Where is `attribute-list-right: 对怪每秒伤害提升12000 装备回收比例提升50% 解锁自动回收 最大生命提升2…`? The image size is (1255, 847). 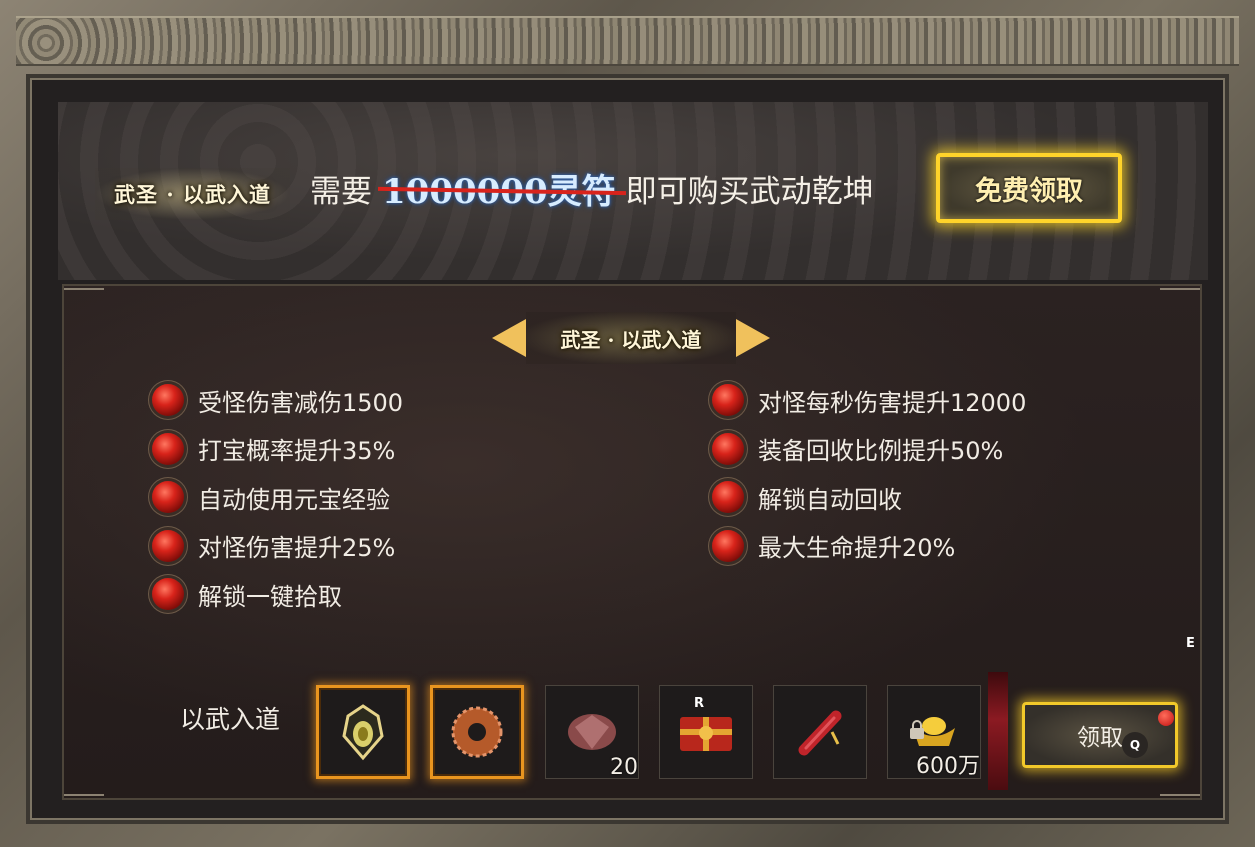 attribute-list-right: 对怪每秒伤害提升12000 装备回收比例提升50% 解锁自动回收 最大生命提升2… is located at coordinates (869, 473).